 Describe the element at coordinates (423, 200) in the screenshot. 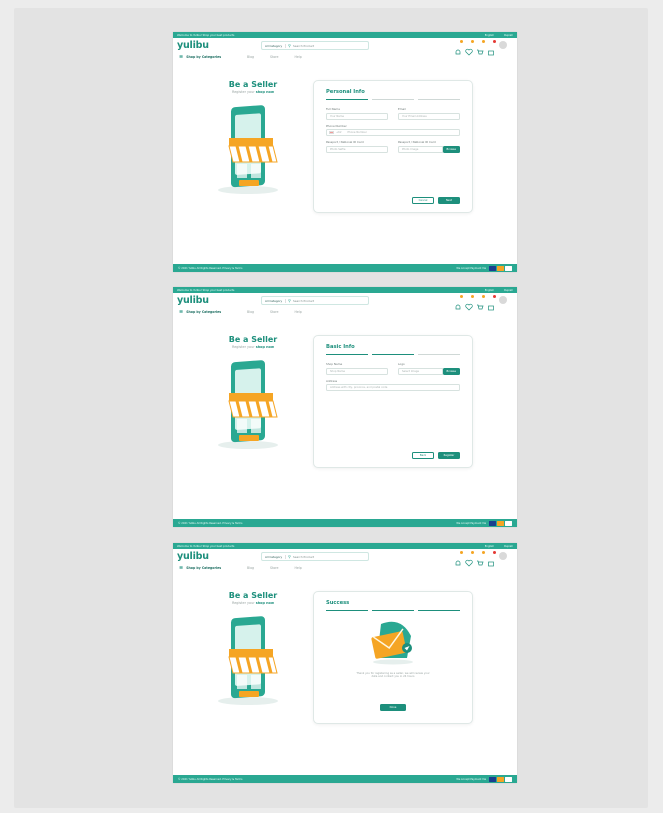

I see `cancel-button: Cancel` at that location.